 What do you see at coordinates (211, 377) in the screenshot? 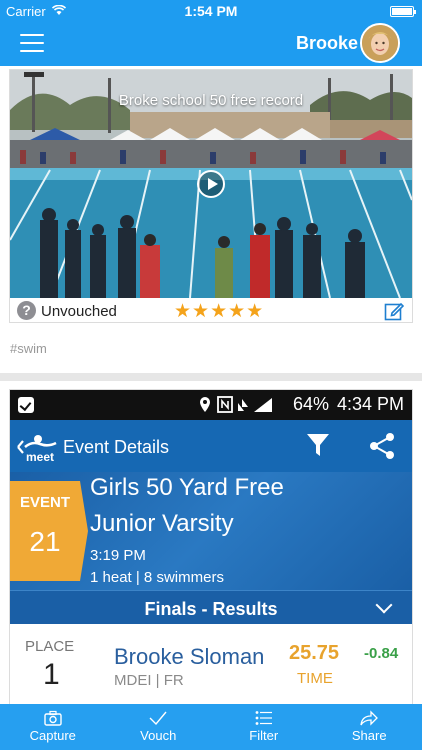
I see `post-divider` at bounding box center [211, 377].